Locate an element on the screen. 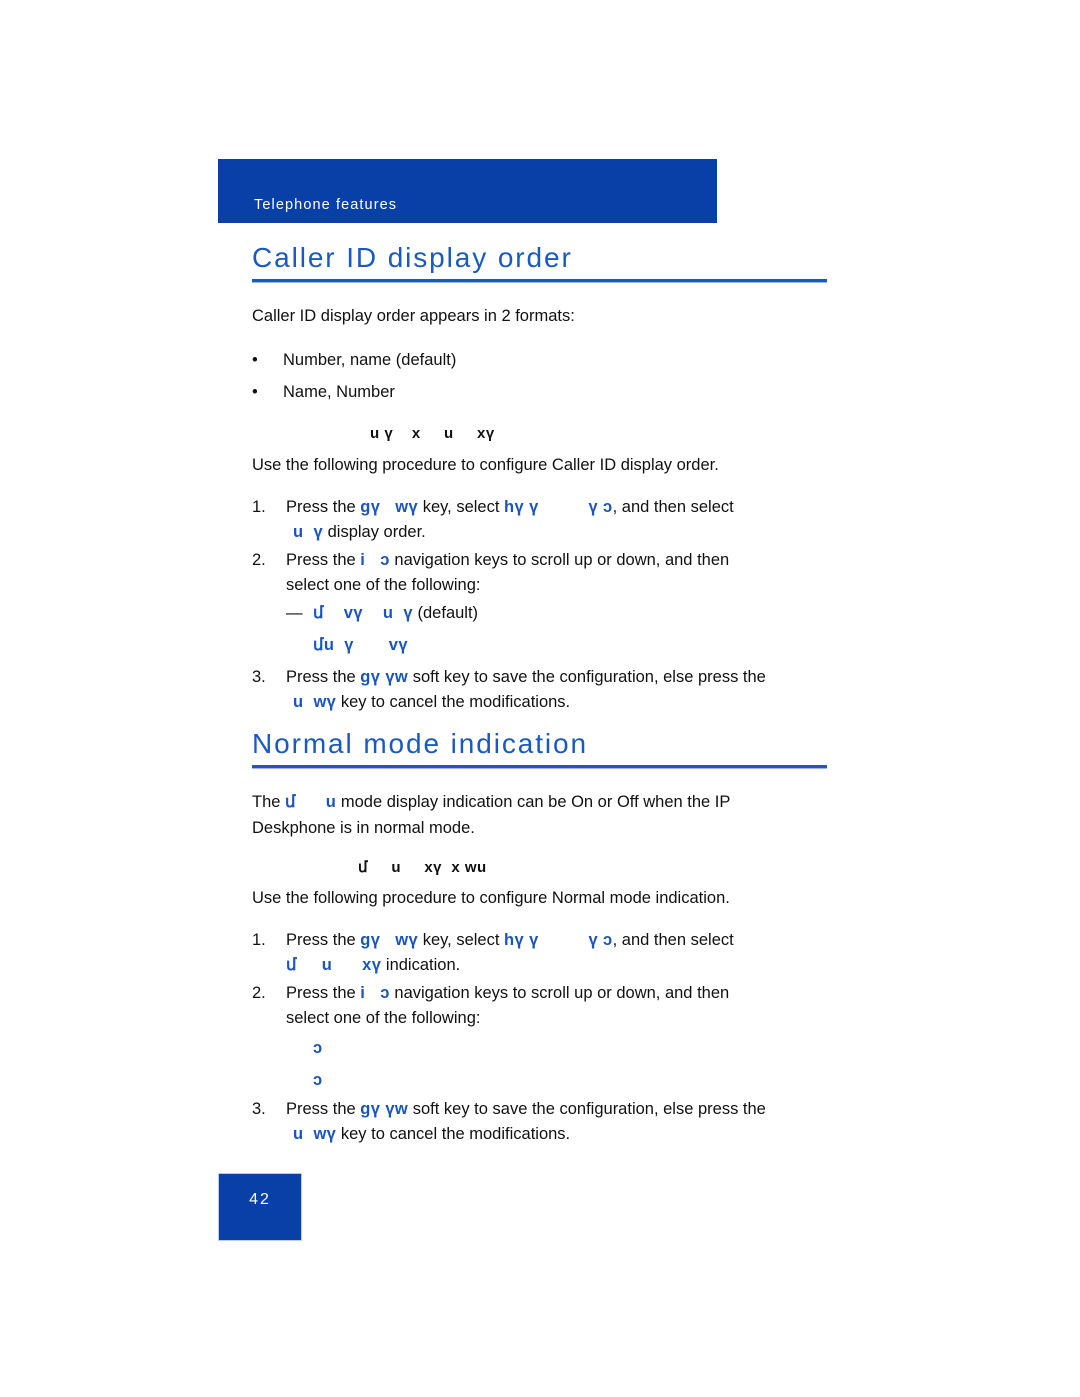 The width and height of the screenshot is (1080, 1397). running-header-bar: Telephone features is located at coordinates (467, 191).